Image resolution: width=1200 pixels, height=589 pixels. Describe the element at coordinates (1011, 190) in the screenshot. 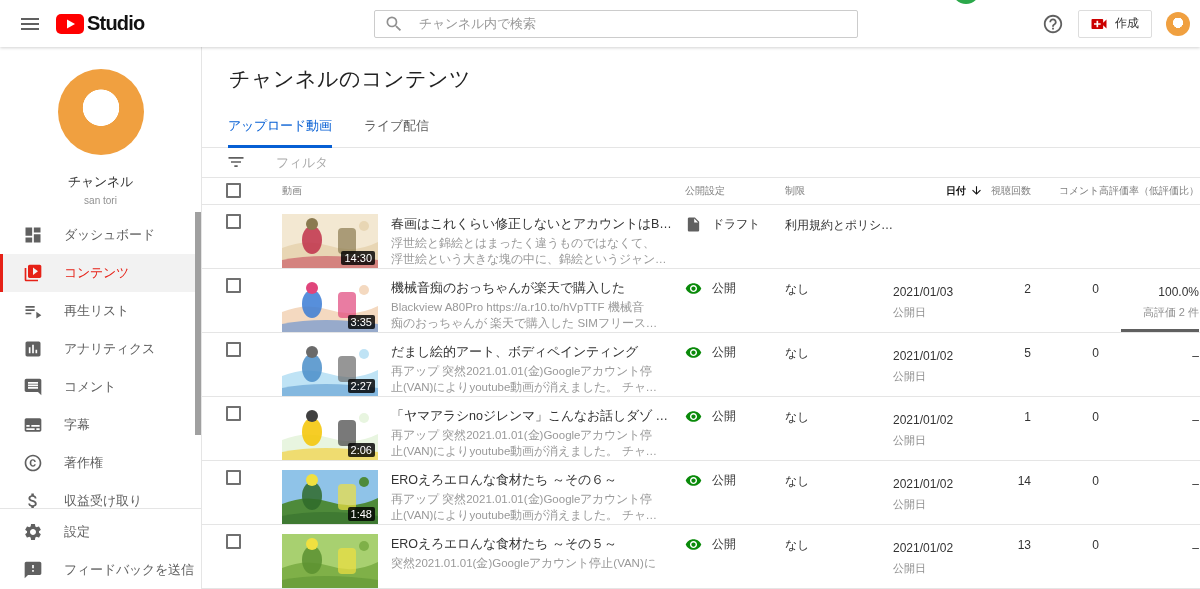

I see `column-header: 視聴回数` at that location.